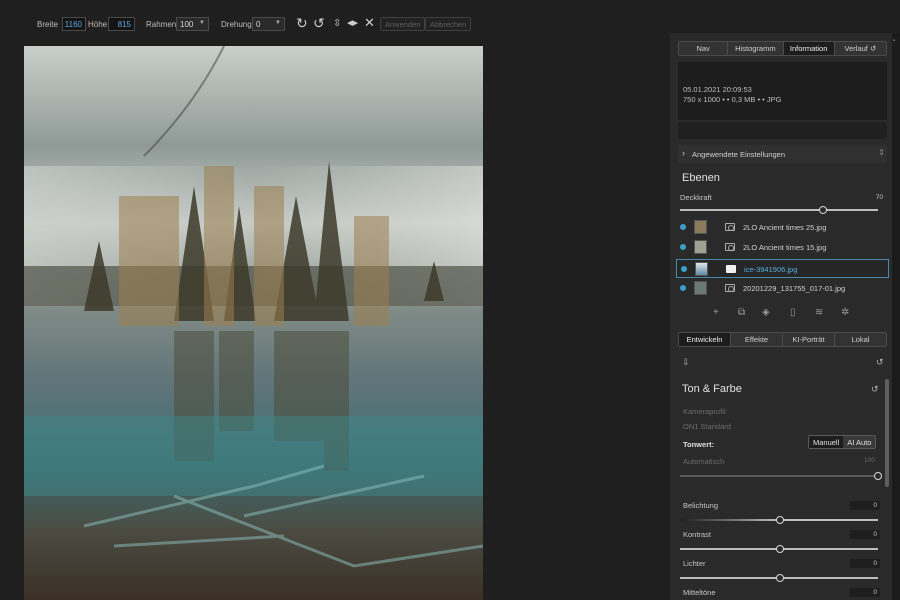  What do you see at coordinates (699, 444) in the screenshot?
I see `tonwert-label: Tonwert:` at bounding box center [699, 444].